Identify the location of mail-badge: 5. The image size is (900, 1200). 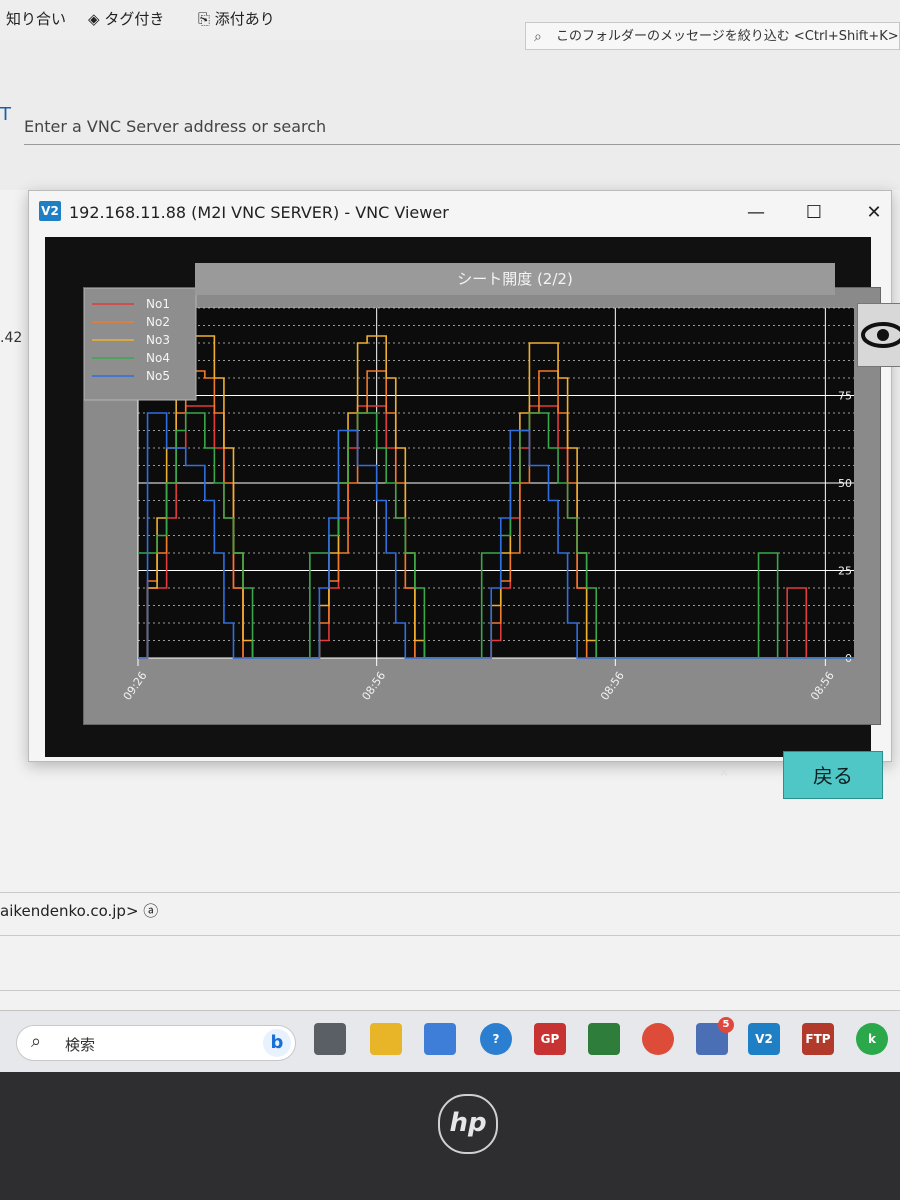
(726, 1025).